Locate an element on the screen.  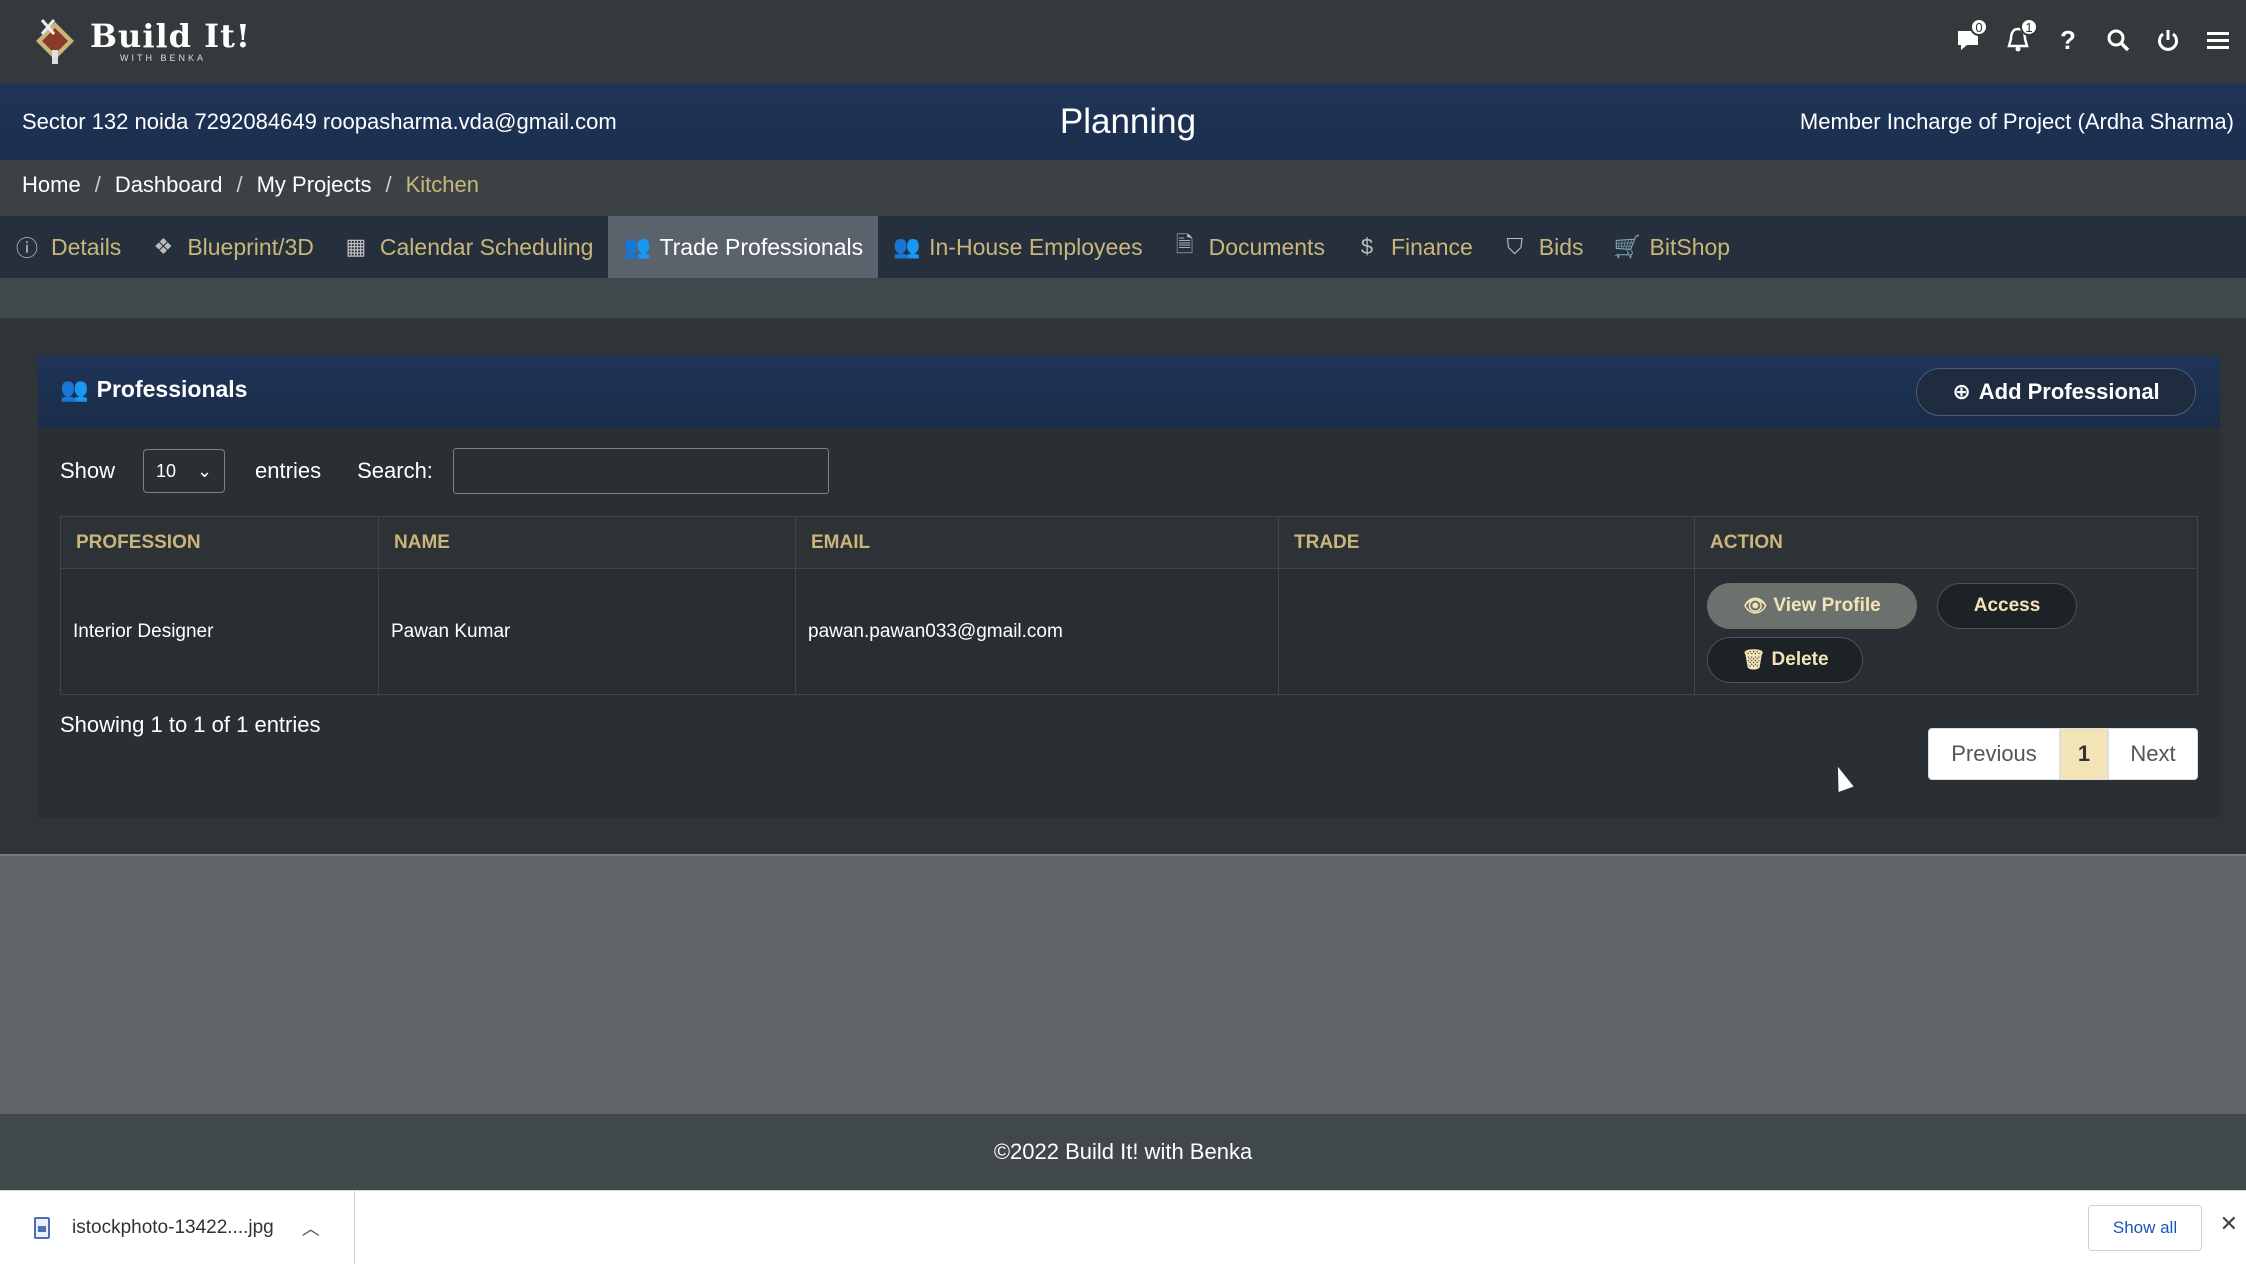
add-professional-label: Add Professional is located at coordinates (2069, 391).